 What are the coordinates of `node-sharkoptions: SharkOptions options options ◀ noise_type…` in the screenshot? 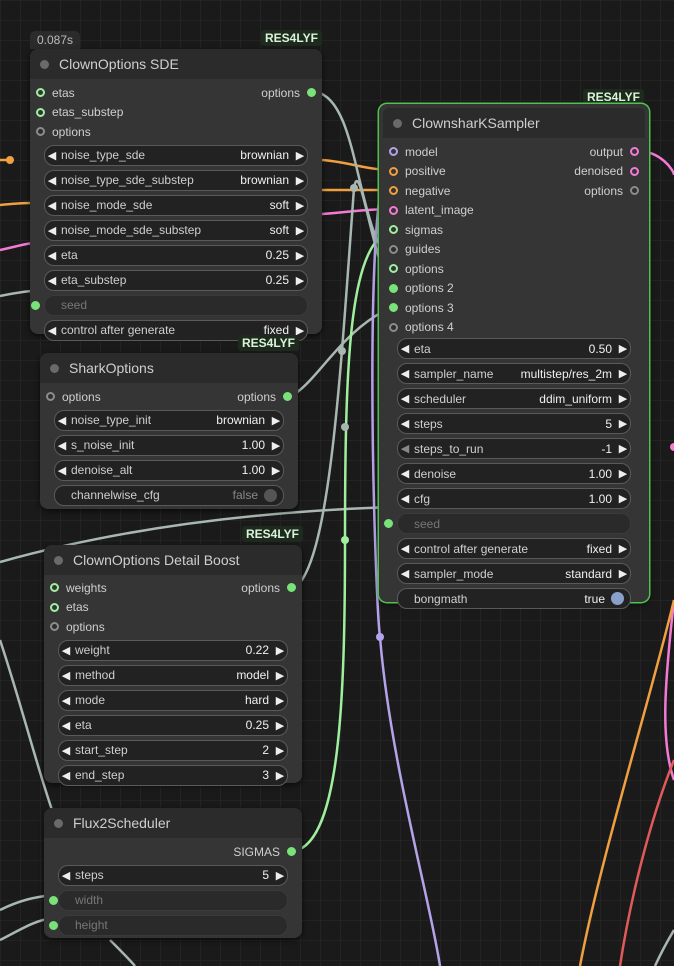 It's located at (169, 431).